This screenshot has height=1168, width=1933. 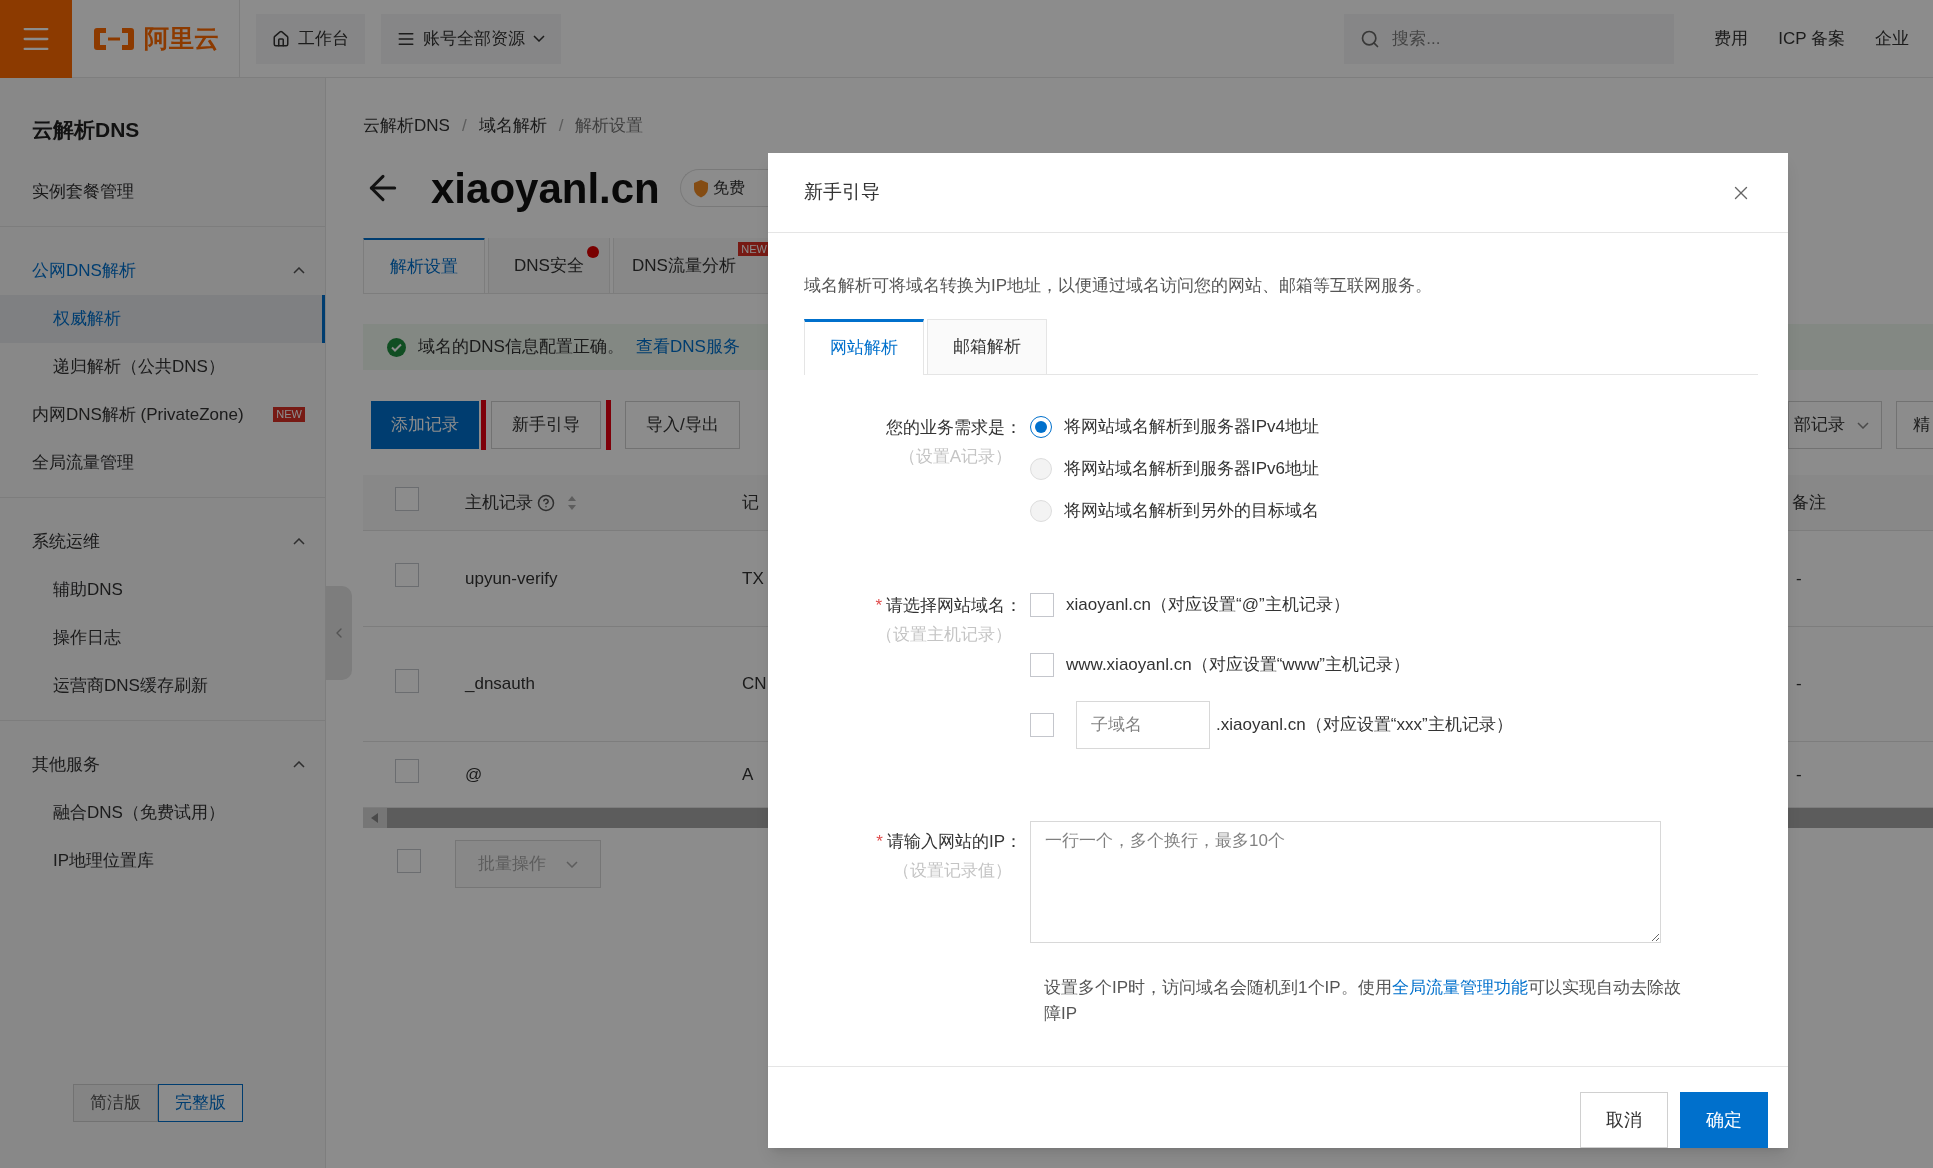 What do you see at coordinates (1363, 1000) in the screenshot?
I see `hint-paragraph: 设置多个IP时，访问域名会随机到1个IP。使用全局流量管理功能可以实现自动去除故障IP` at bounding box center [1363, 1000].